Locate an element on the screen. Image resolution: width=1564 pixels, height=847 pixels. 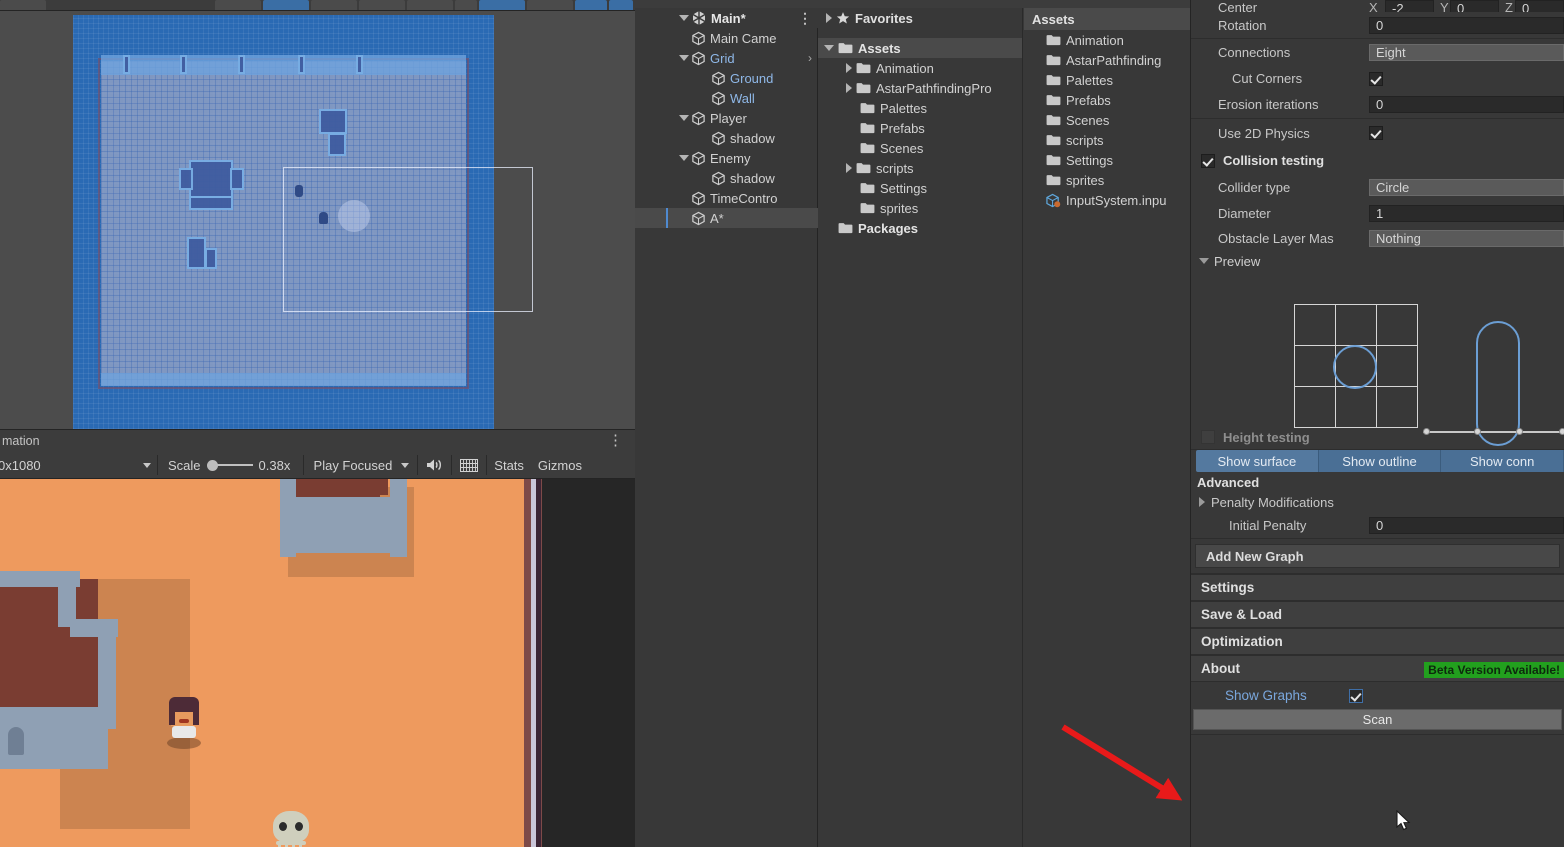
project-tree-item-assets: Assets is located at coordinates (920, 48).